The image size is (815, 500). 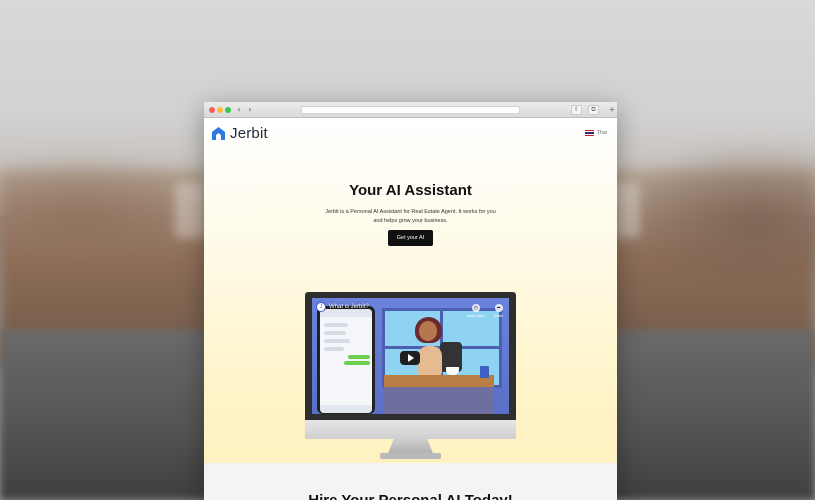 I want to click on coffee-cup-icon, so click(x=452, y=371).